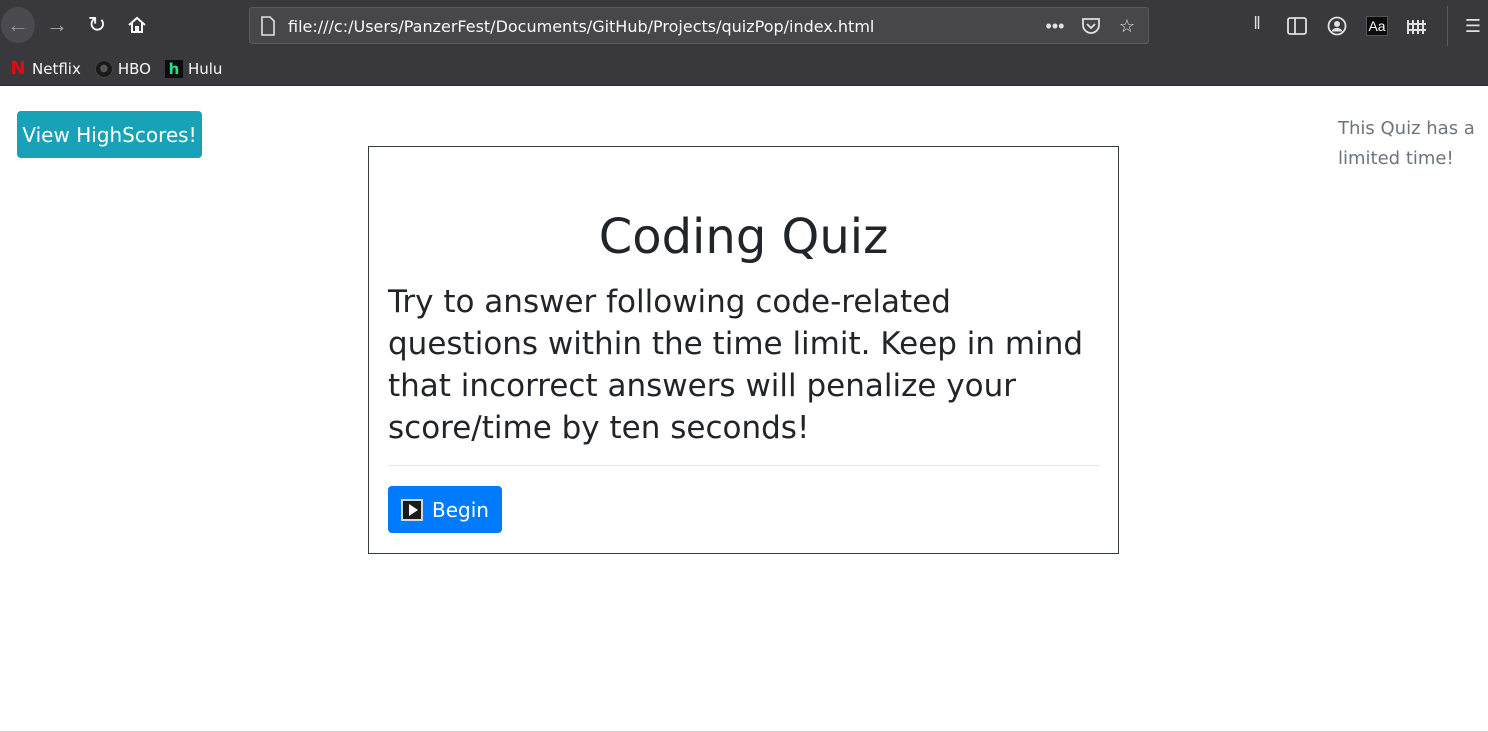  I want to click on reader-aa-icon: Aa, so click(1377, 26).